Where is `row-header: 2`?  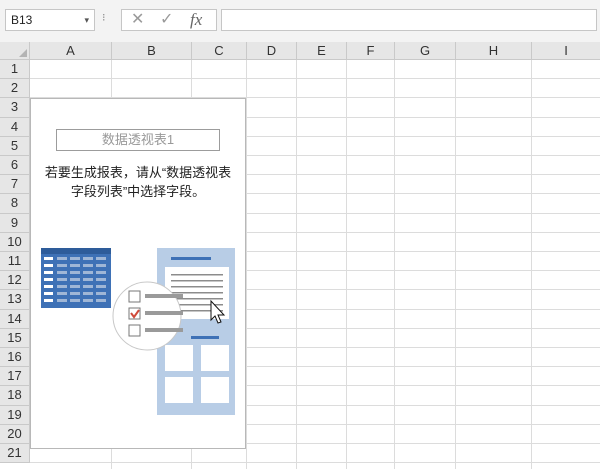
row-header: 2 is located at coordinates (15, 89).